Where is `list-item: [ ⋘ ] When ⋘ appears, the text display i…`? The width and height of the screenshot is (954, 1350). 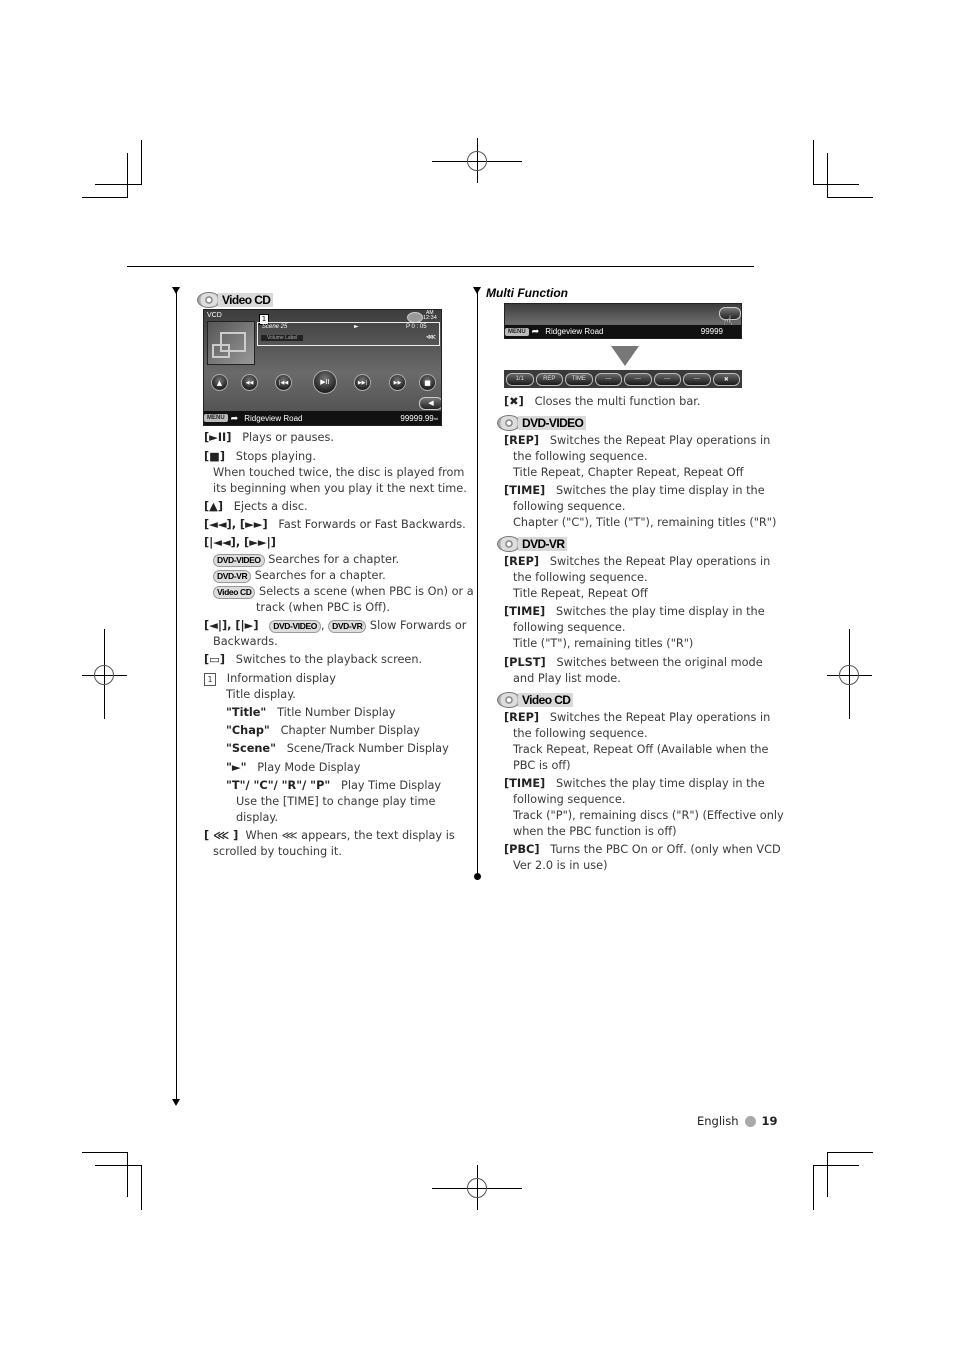 list-item: [ ⋘ ] When ⋘ appears, the text display i… is located at coordinates (329, 835).